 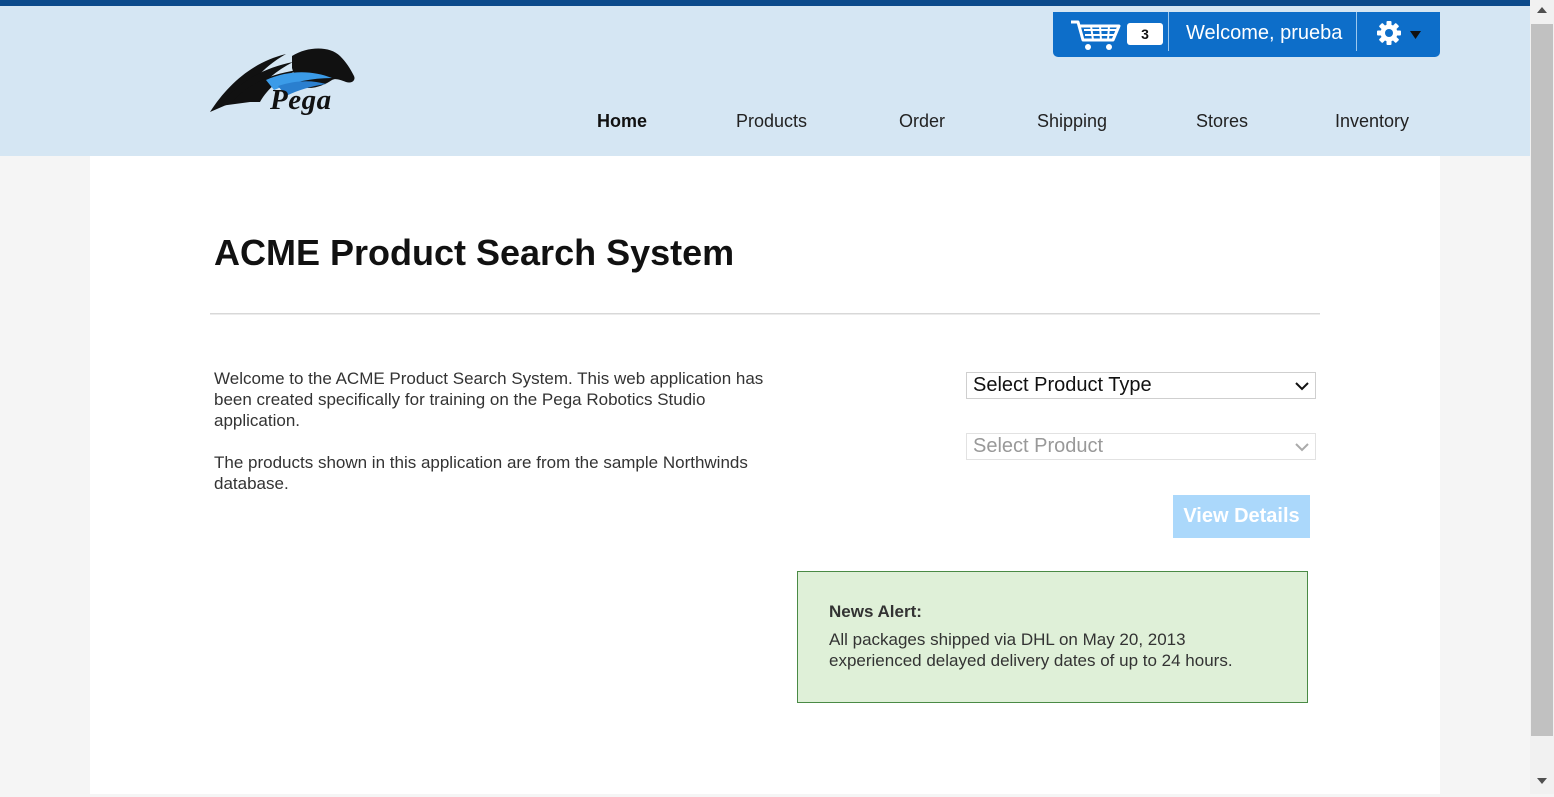 I want to click on view-details-button: View Details, so click(x=1241, y=516).